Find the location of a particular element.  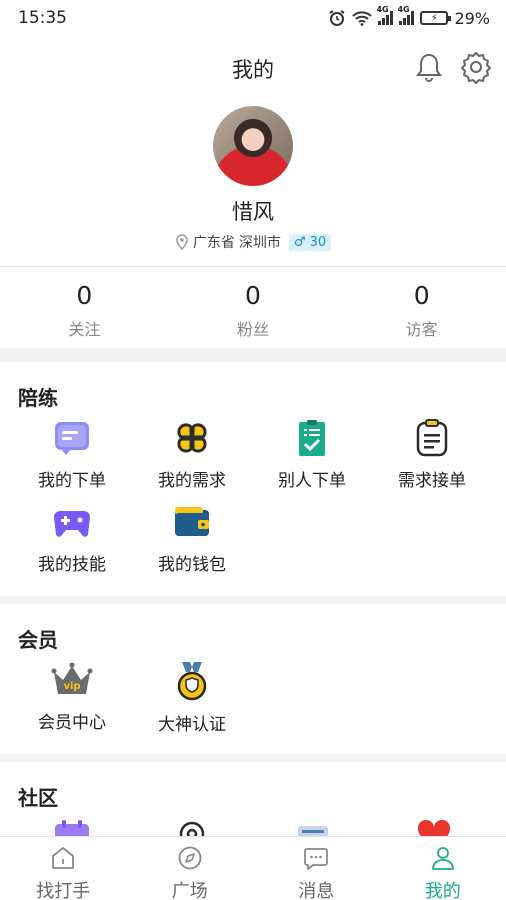

battery-percent: 29% is located at coordinates (472, 18).